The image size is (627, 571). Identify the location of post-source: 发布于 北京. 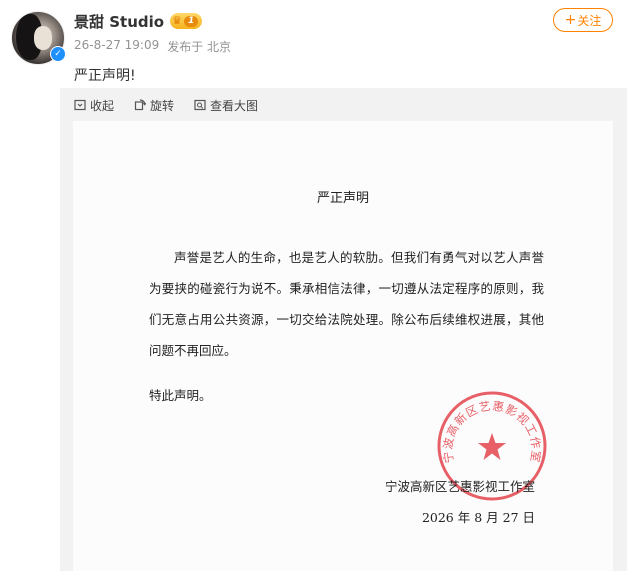
(199, 47).